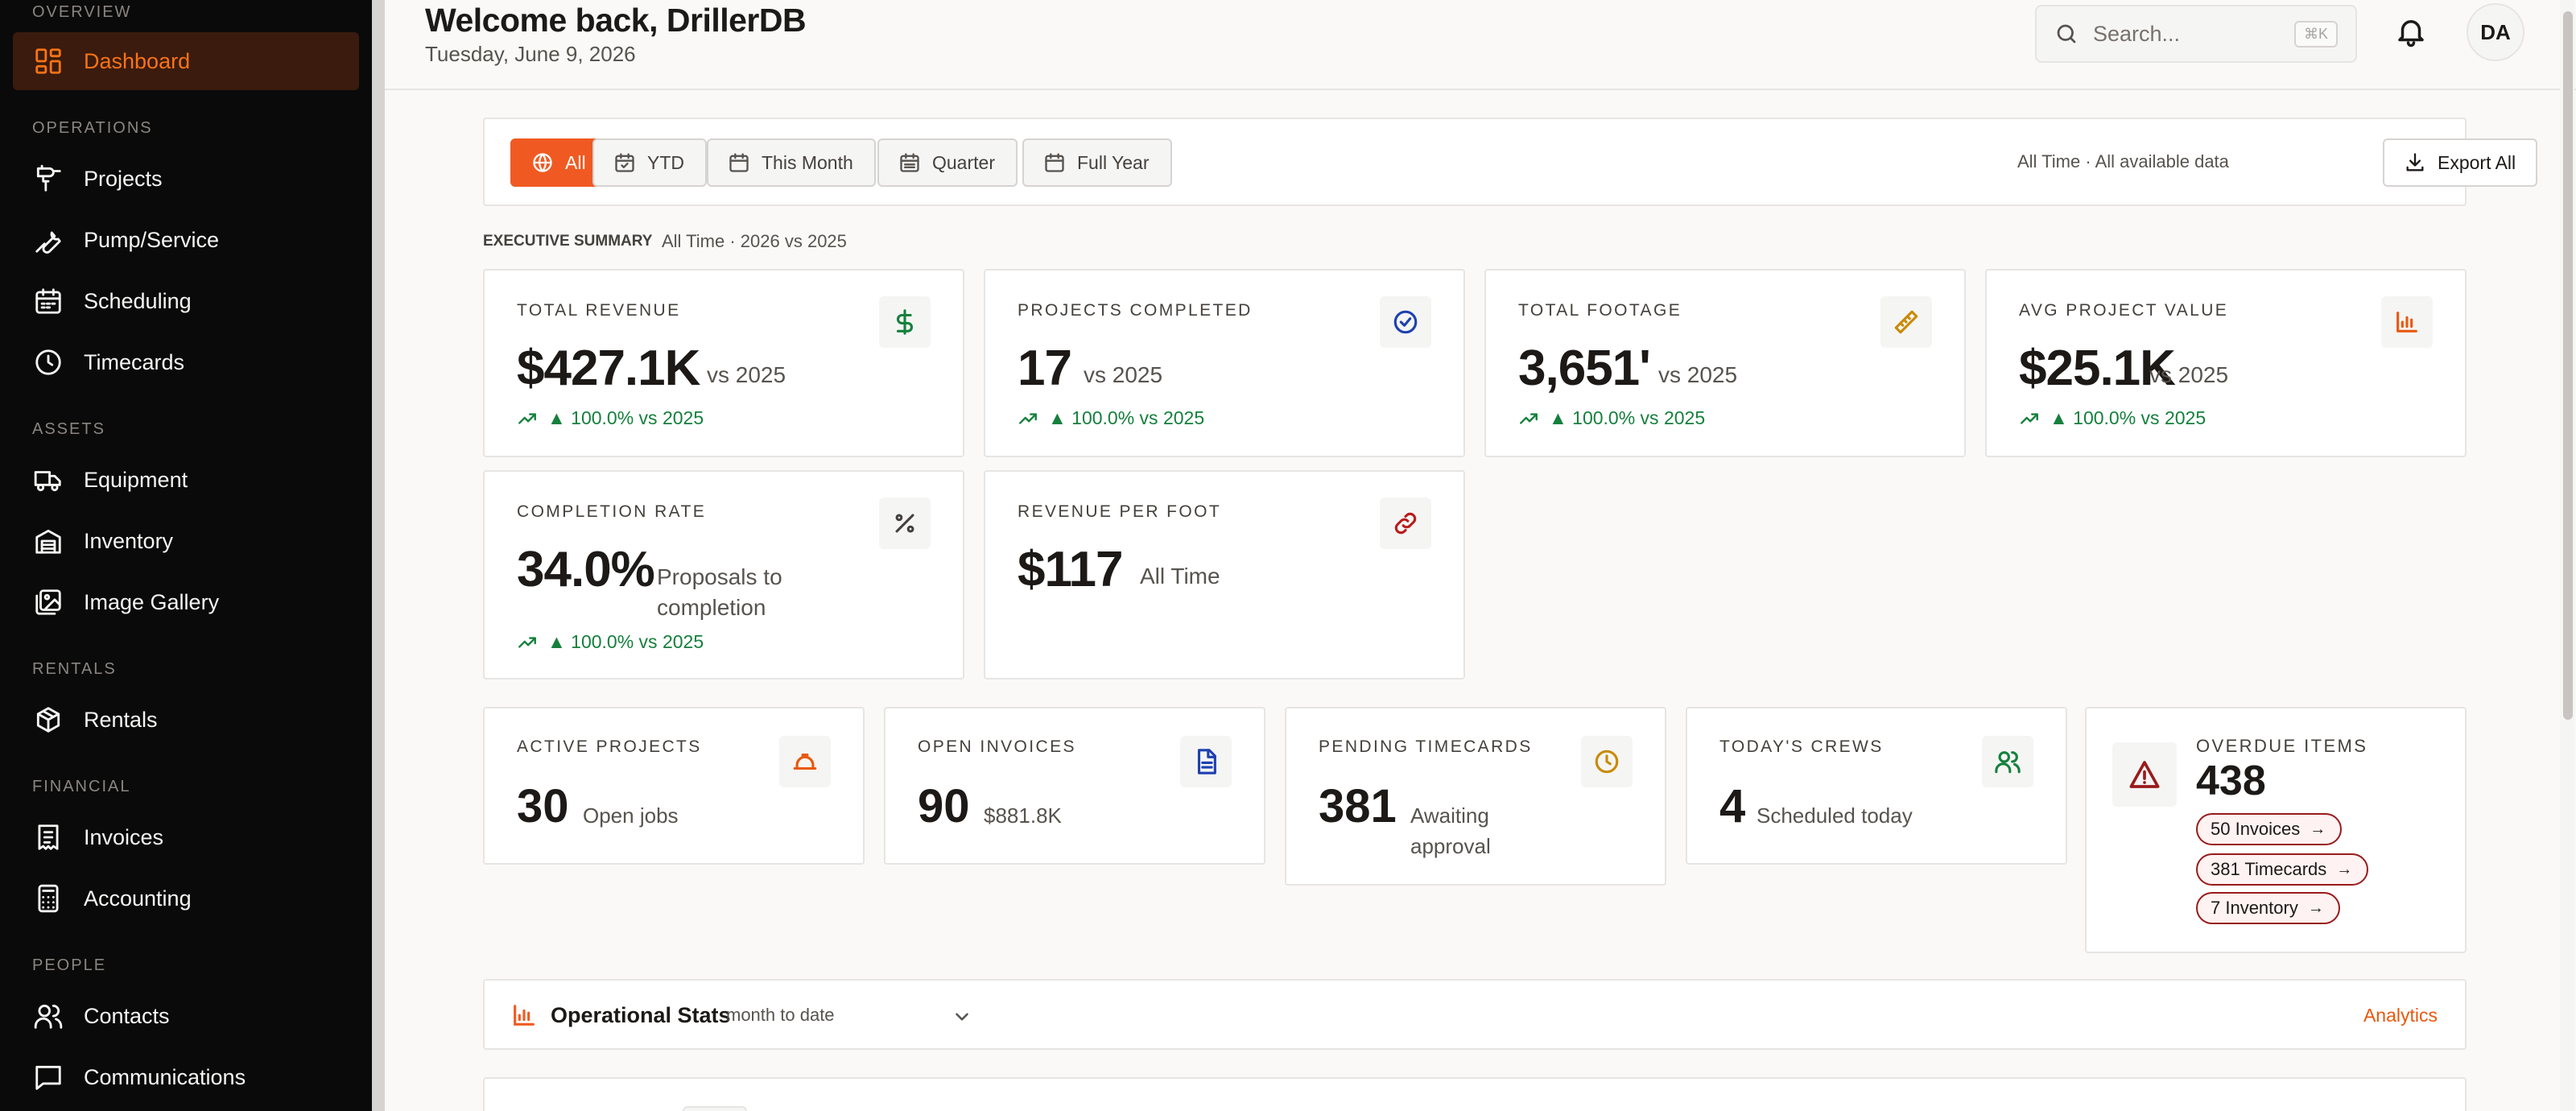  Describe the element at coordinates (1135, 310) in the screenshot. I see `kpi-title: PROJECTS COMPLETED` at that location.